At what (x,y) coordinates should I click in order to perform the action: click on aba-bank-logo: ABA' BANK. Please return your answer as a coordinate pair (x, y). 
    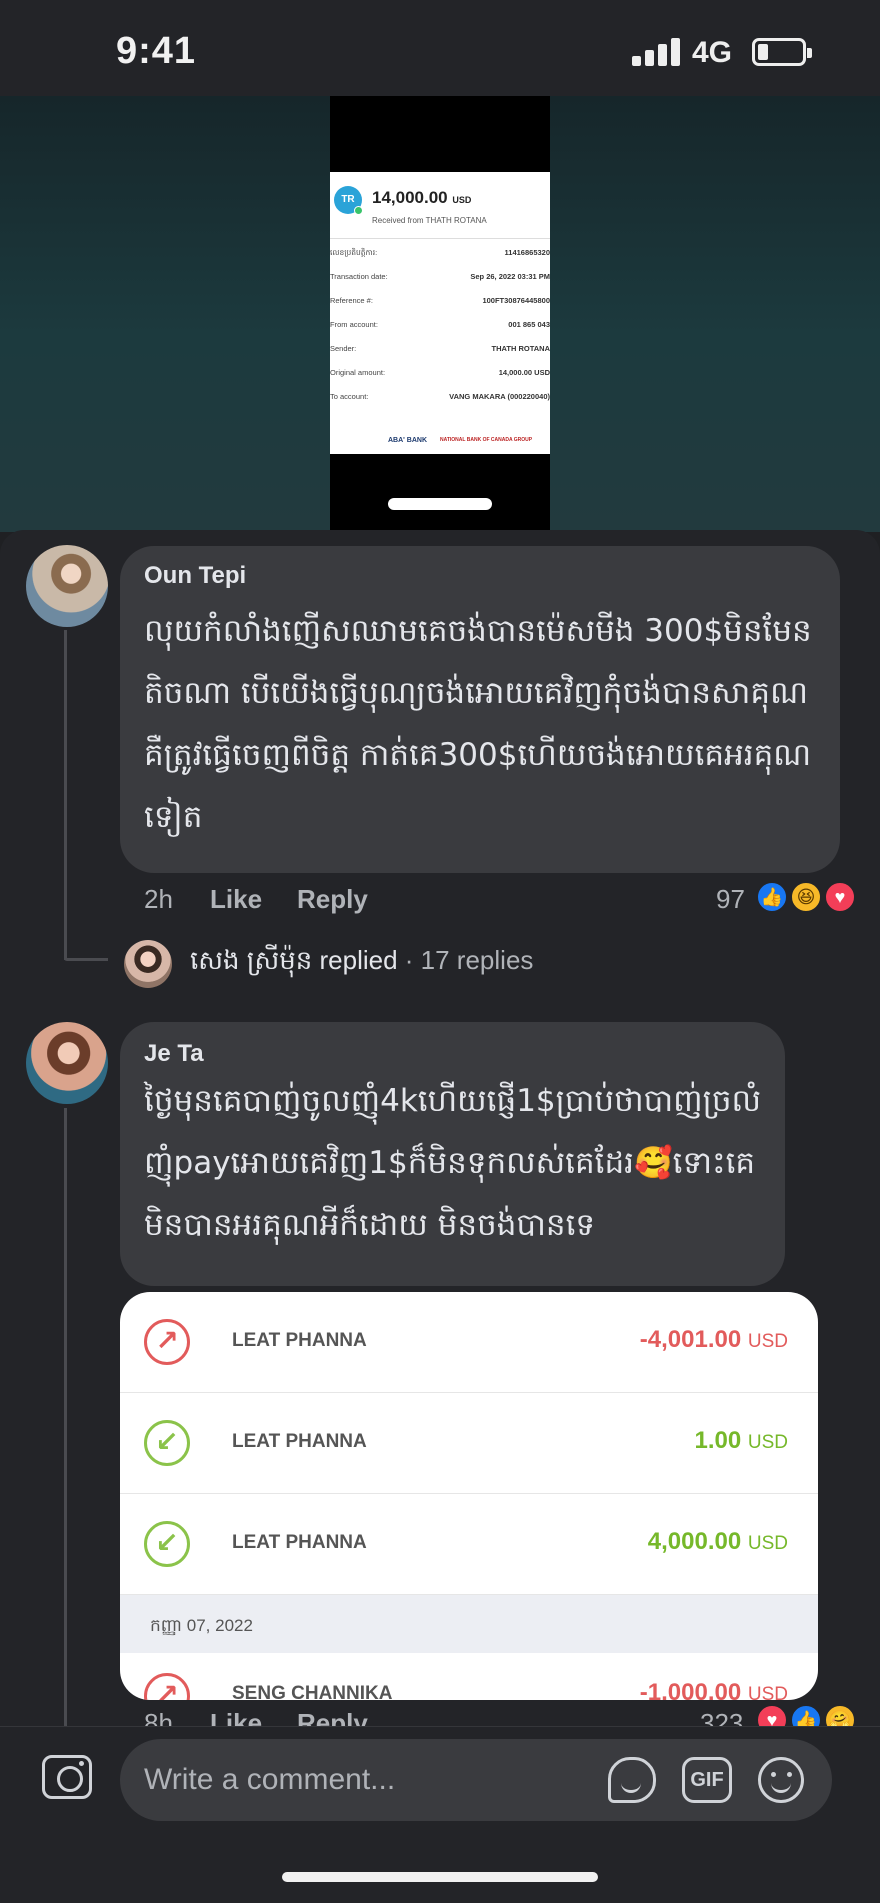
    Looking at the image, I should click on (407, 440).